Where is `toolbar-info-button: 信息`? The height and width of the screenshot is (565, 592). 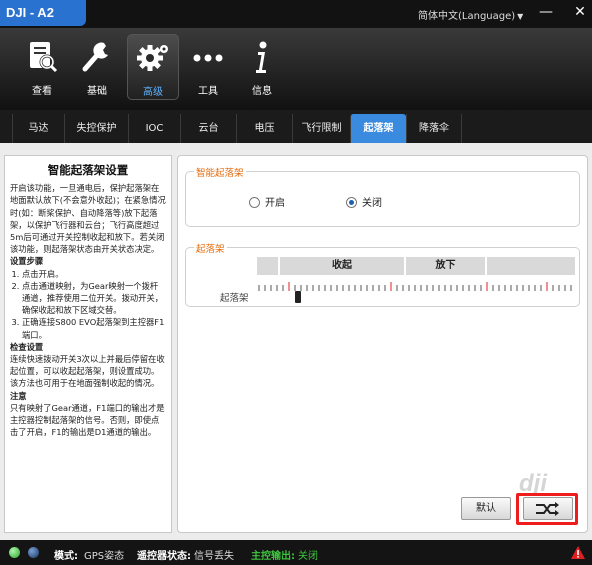
toolbar-info-button: 信息 is located at coordinates (262, 67).